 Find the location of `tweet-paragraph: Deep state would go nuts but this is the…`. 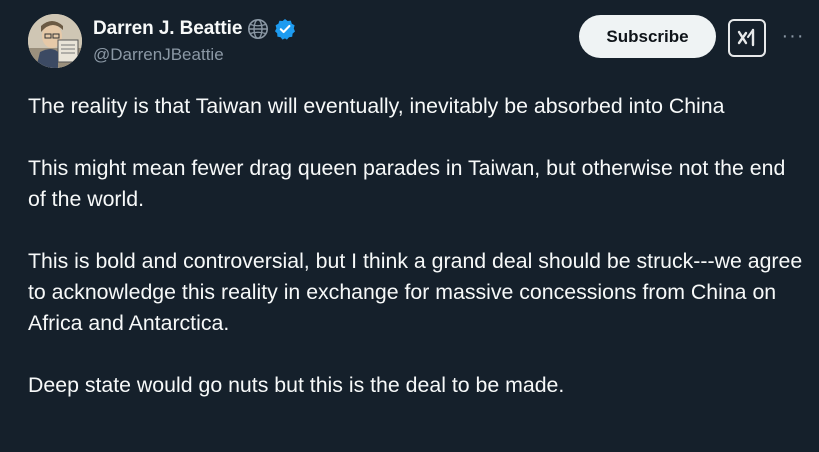

tweet-paragraph: Deep state would go nuts but this is the… is located at coordinates (296, 385).